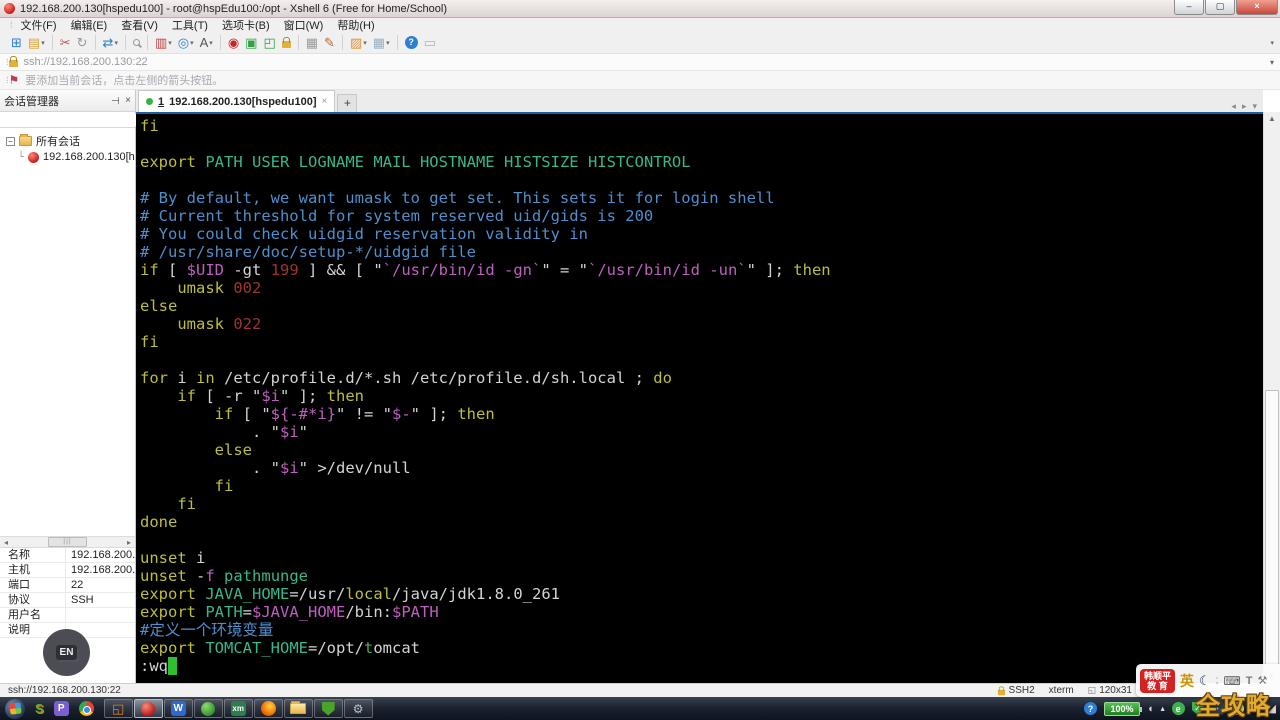 The height and width of the screenshot is (720, 1280). I want to click on taskbar-green-app-button, so click(208, 708).